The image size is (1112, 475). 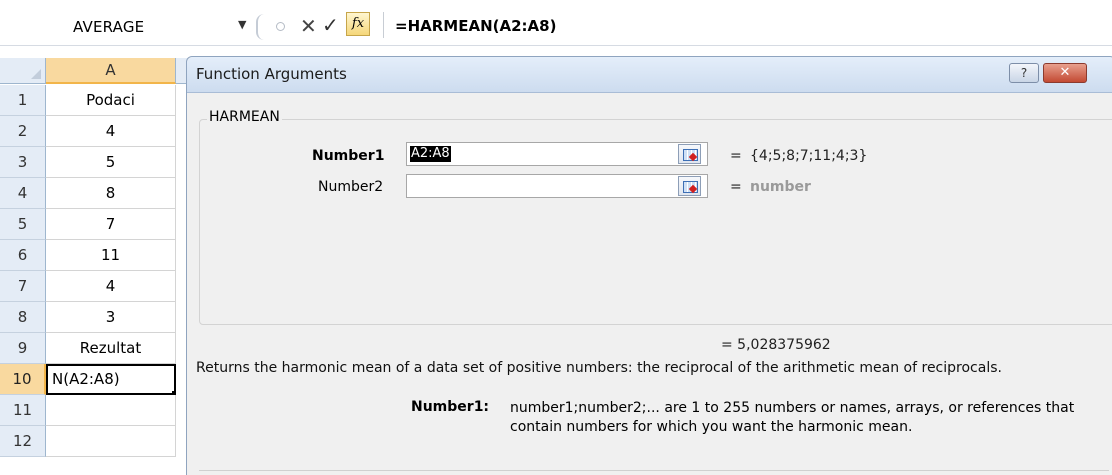 I want to click on sheet-row: 8 3, so click(x=98, y=317).